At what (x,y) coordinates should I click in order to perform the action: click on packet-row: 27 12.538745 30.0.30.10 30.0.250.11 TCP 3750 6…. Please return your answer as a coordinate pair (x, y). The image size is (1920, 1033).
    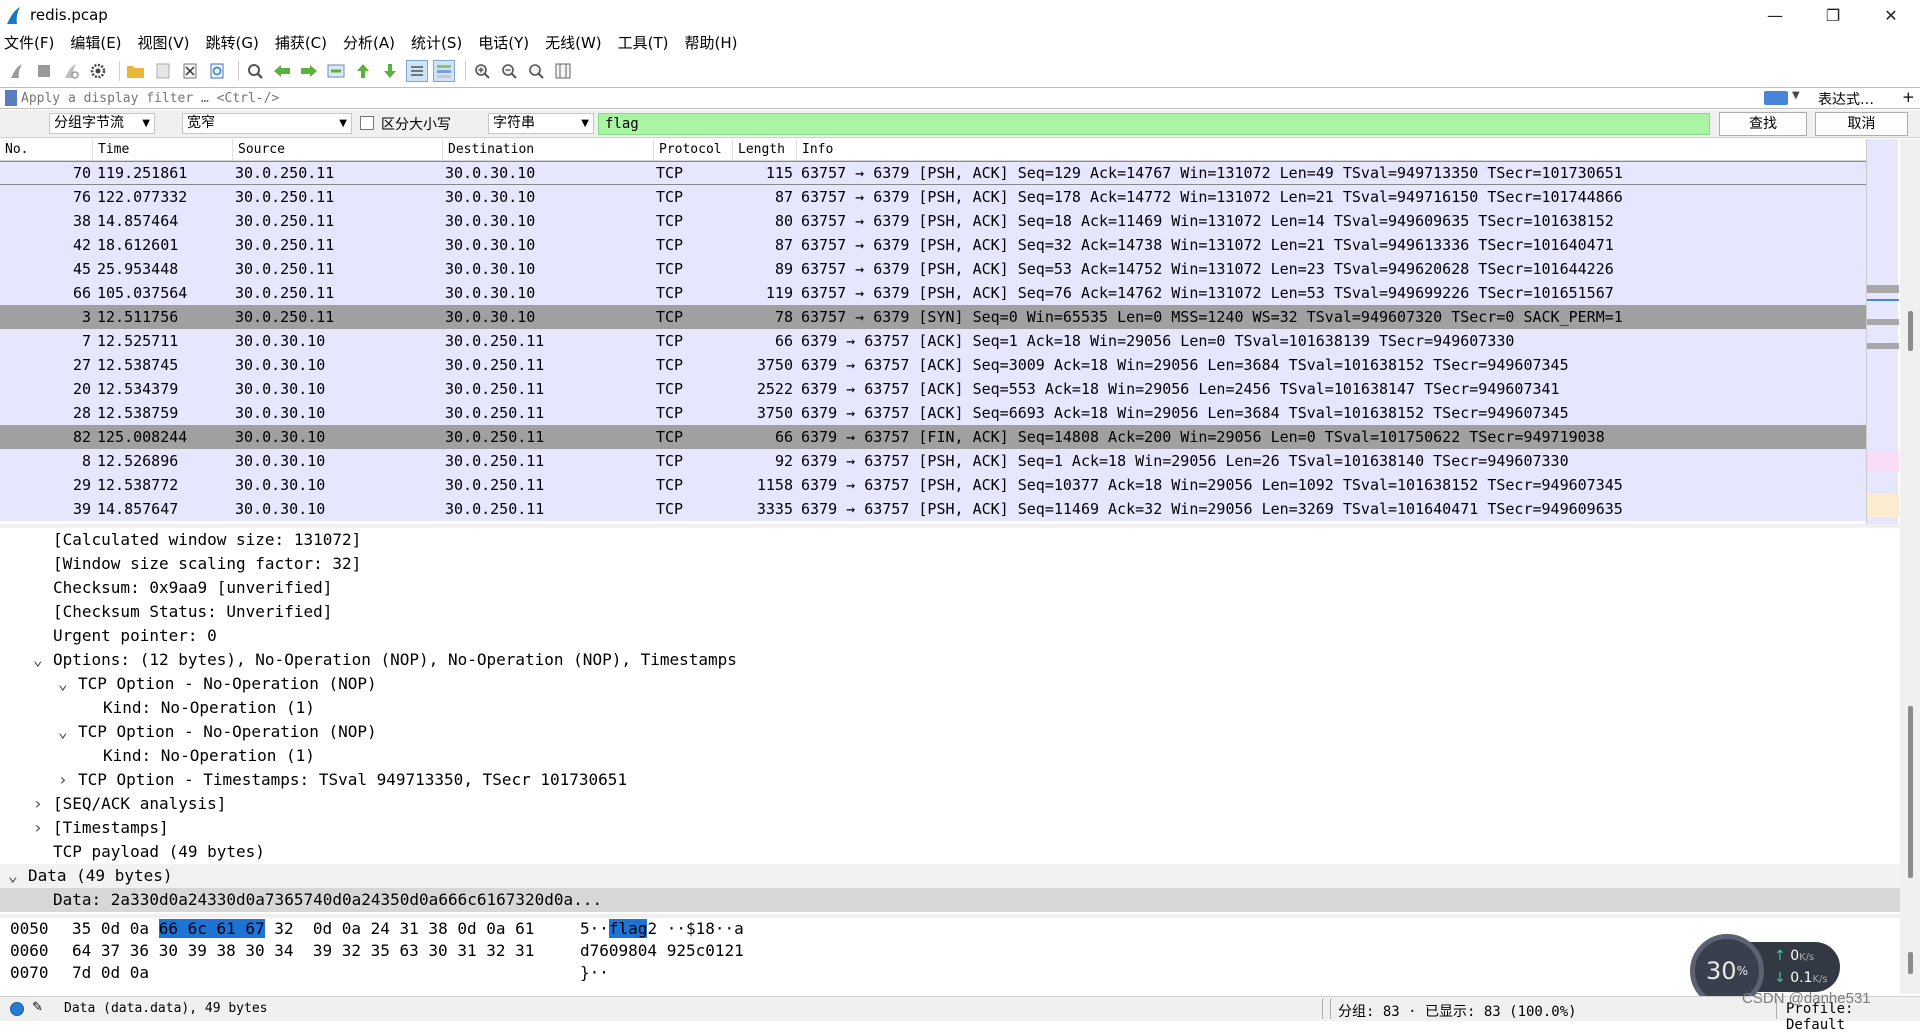
    Looking at the image, I should click on (933, 365).